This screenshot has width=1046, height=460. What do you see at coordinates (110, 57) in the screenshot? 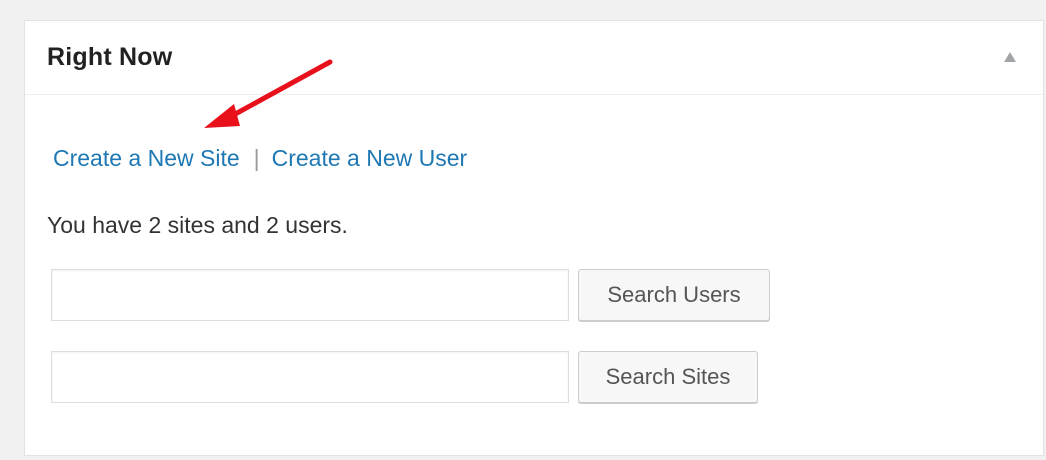
I see `widget-title: Right Now` at bounding box center [110, 57].